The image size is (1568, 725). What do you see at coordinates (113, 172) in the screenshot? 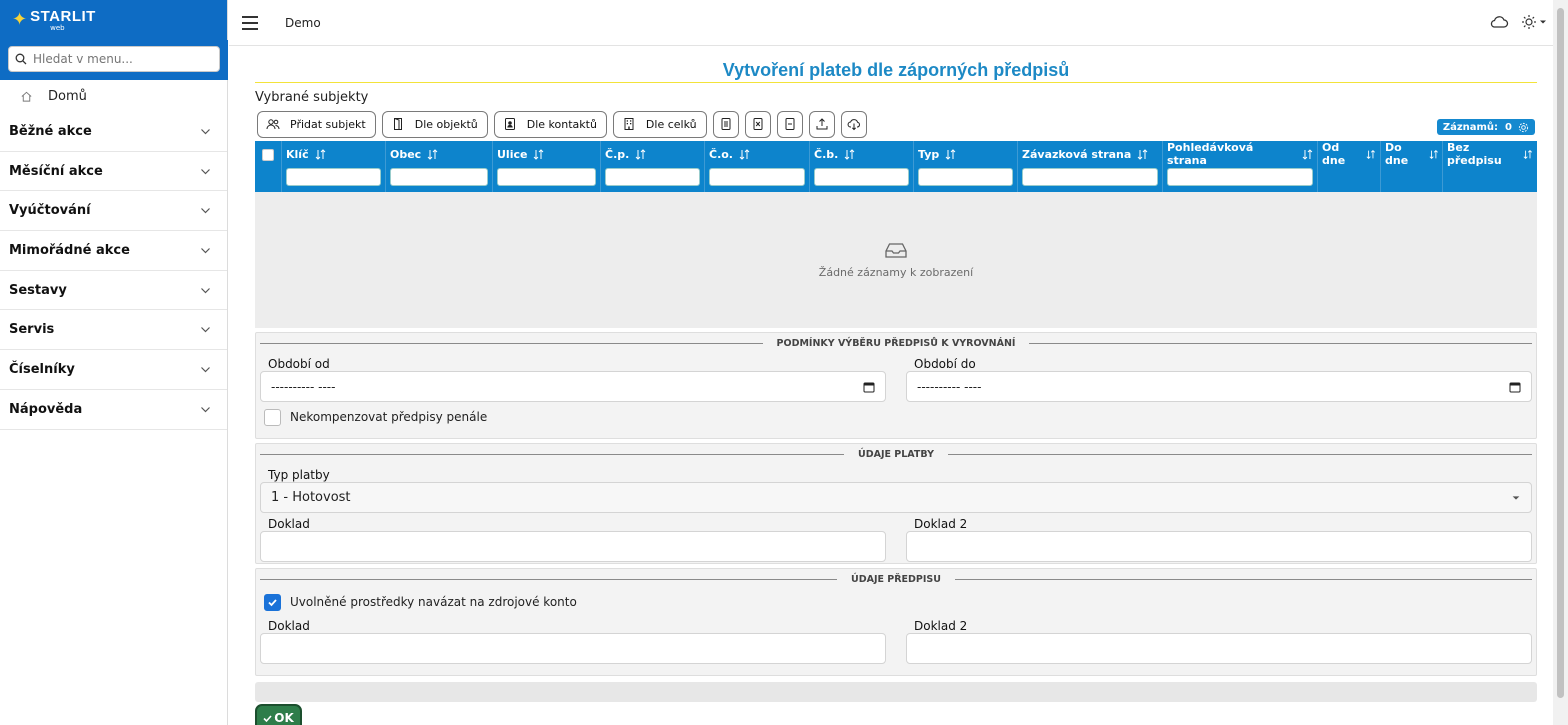
I see `sidebar-item-mesicni-akce: Měsíční akce` at bounding box center [113, 172].